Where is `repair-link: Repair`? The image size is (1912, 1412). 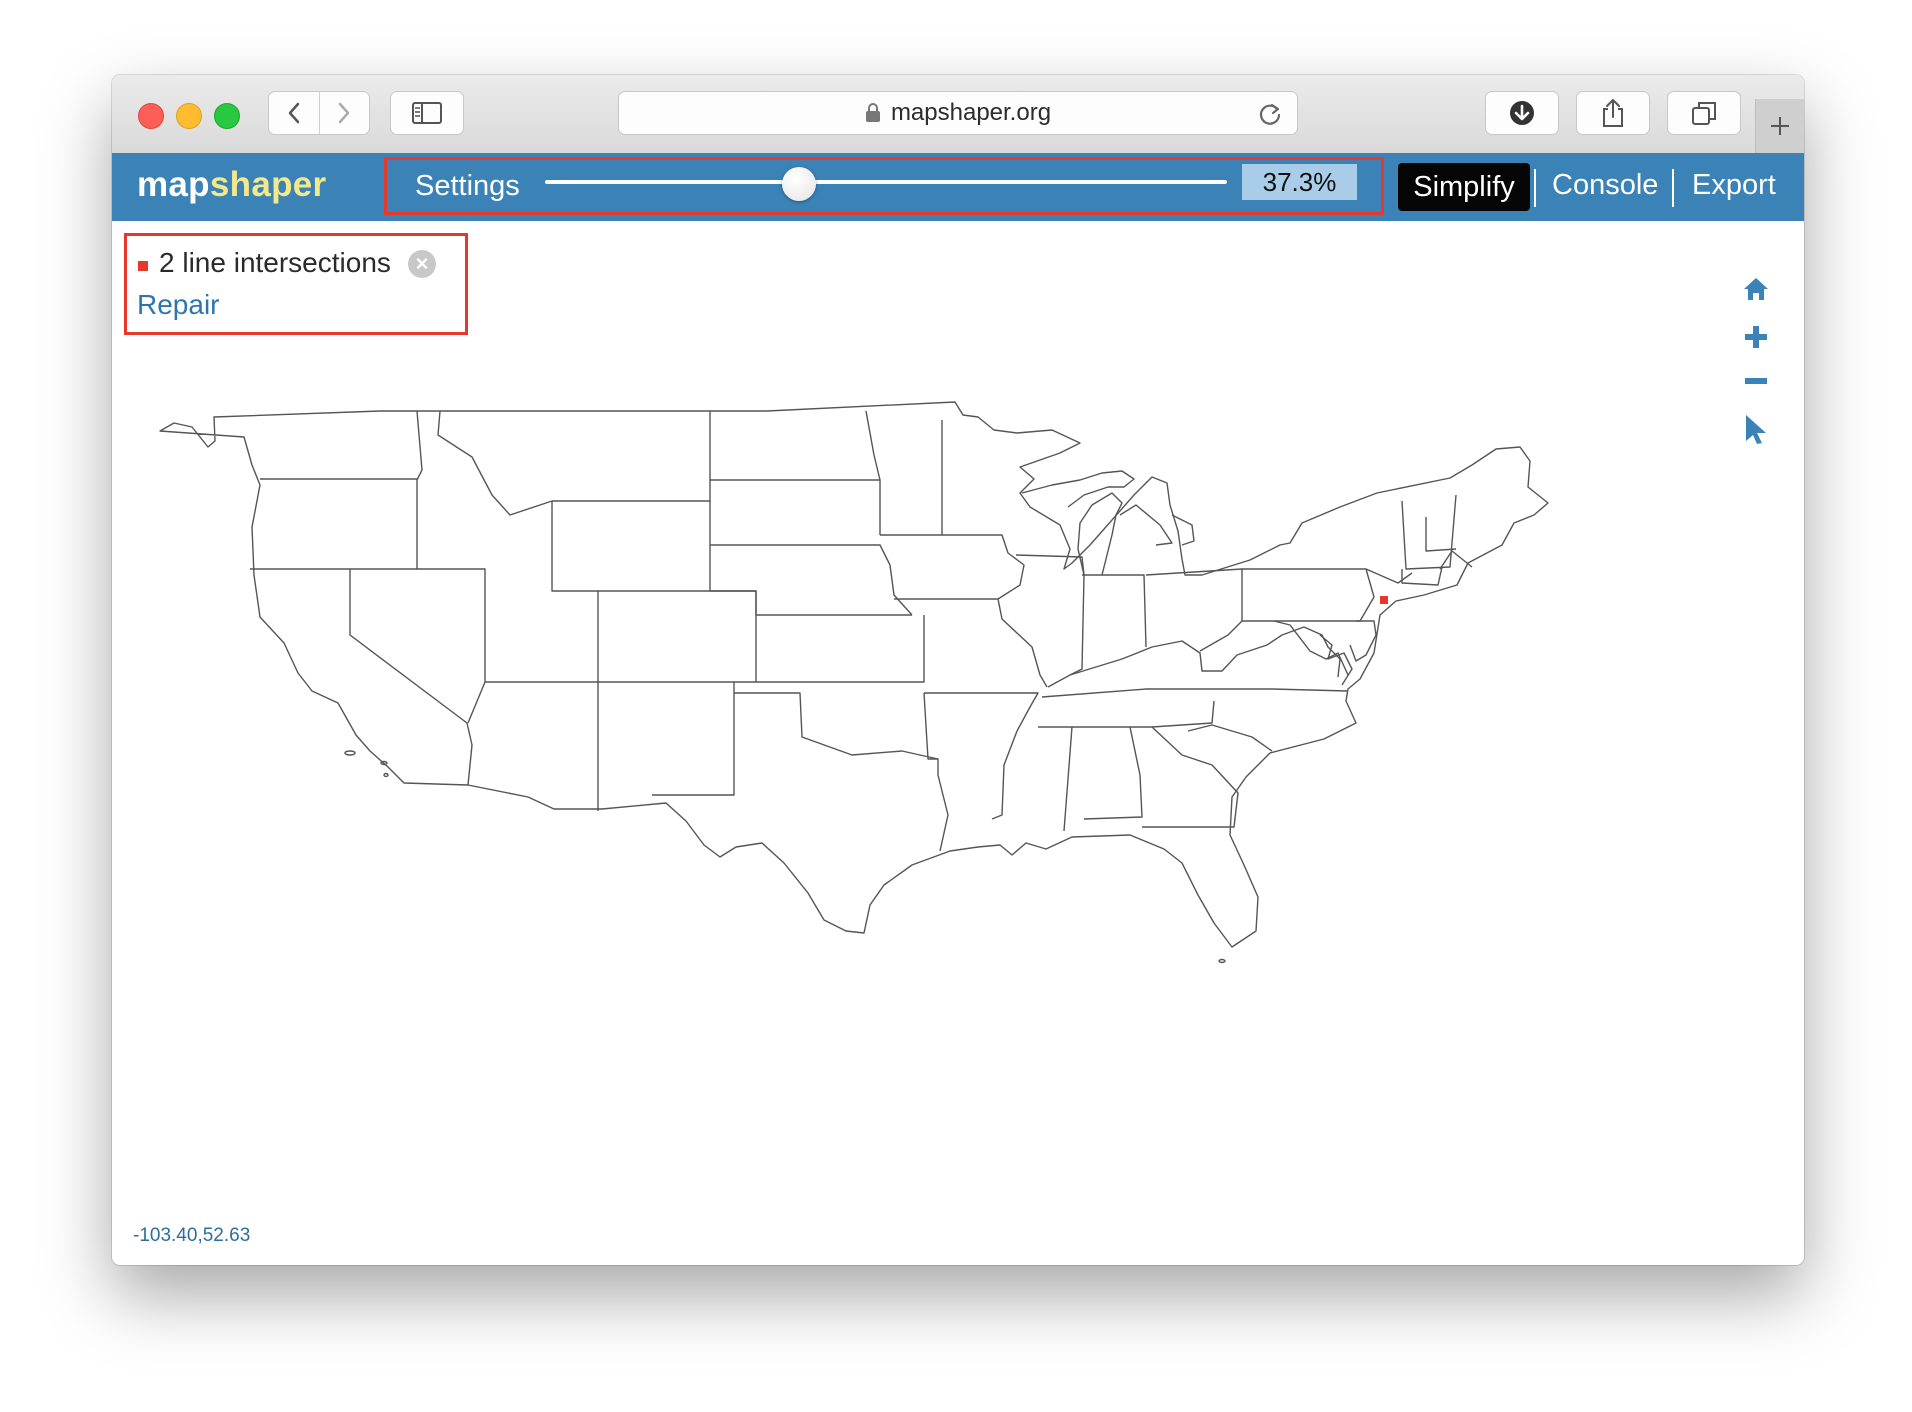 repair-link: Repair is located at coordinates (178, 305).